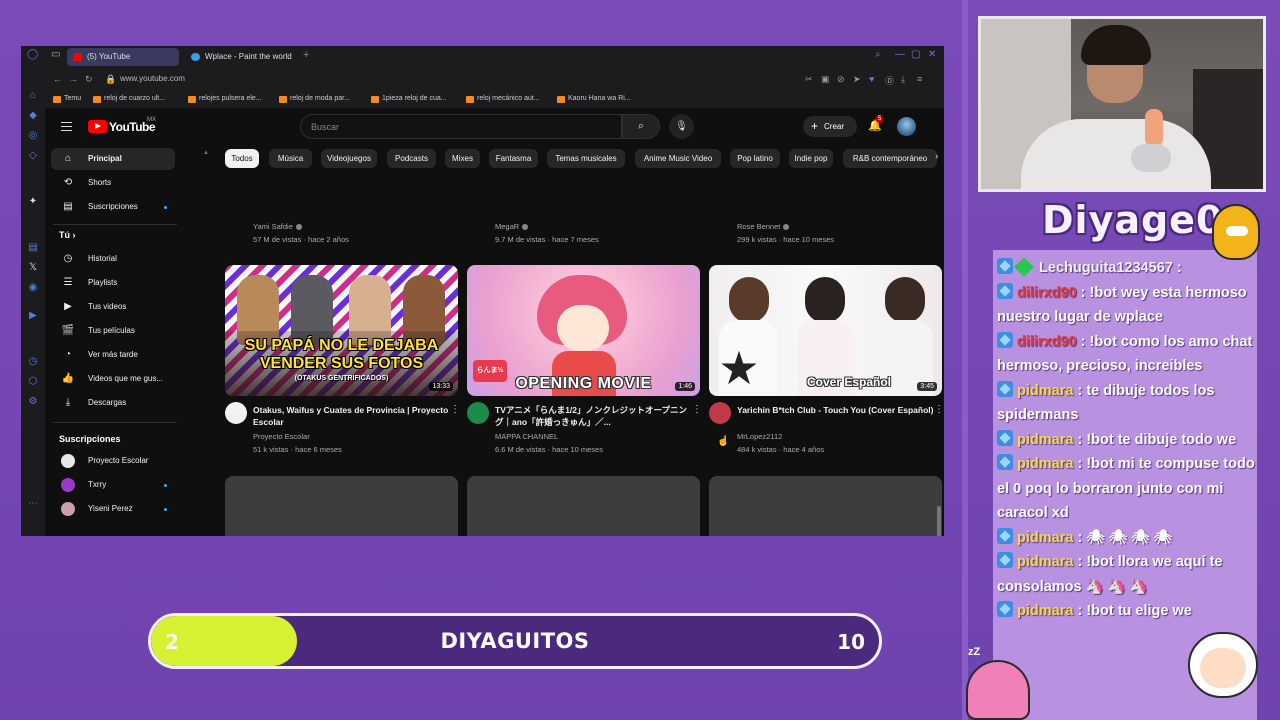  What do you see at coordinates (763, 226) in the screenshot?
I see `video-channel: Rose Bennet` at bounding box center [763, 226].